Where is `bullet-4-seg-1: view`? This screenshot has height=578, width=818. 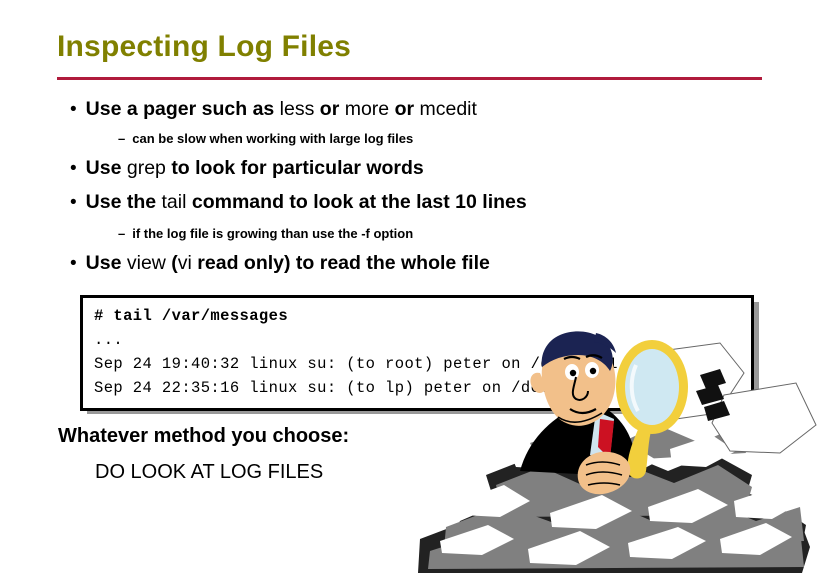 bullet-4-seg-1: view is located at coordinates (149, 263).